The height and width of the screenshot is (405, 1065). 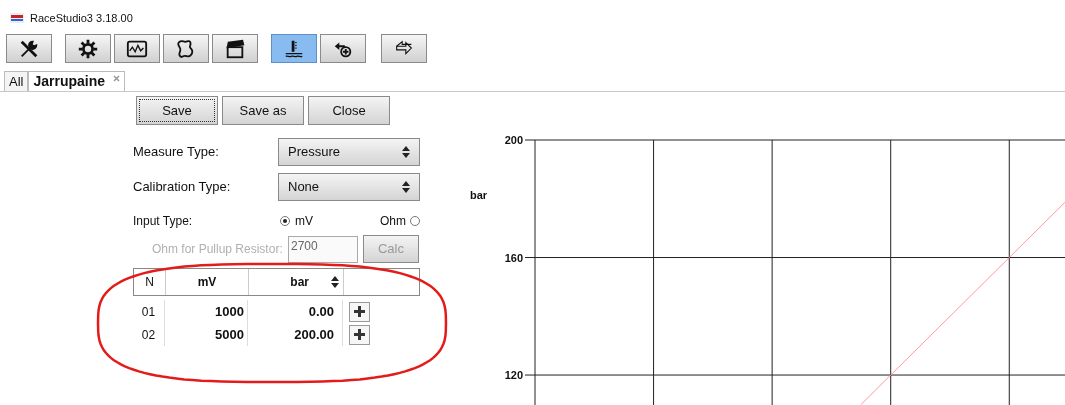 What do you see at coordinates (349, 187) in the screenshot?
I see `dropdown: None` at bounding box center [349, 187].